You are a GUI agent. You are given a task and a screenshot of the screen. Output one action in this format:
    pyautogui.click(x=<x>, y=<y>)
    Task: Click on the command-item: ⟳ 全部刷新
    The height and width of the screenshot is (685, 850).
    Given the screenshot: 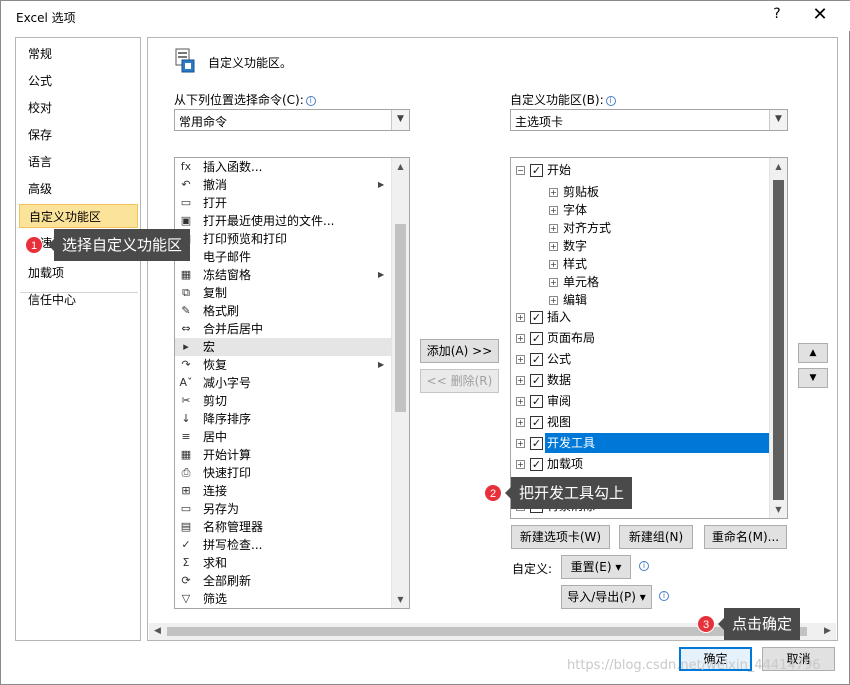 What is the action you would take?
    pyautogui.click(x=283, y=581)
    